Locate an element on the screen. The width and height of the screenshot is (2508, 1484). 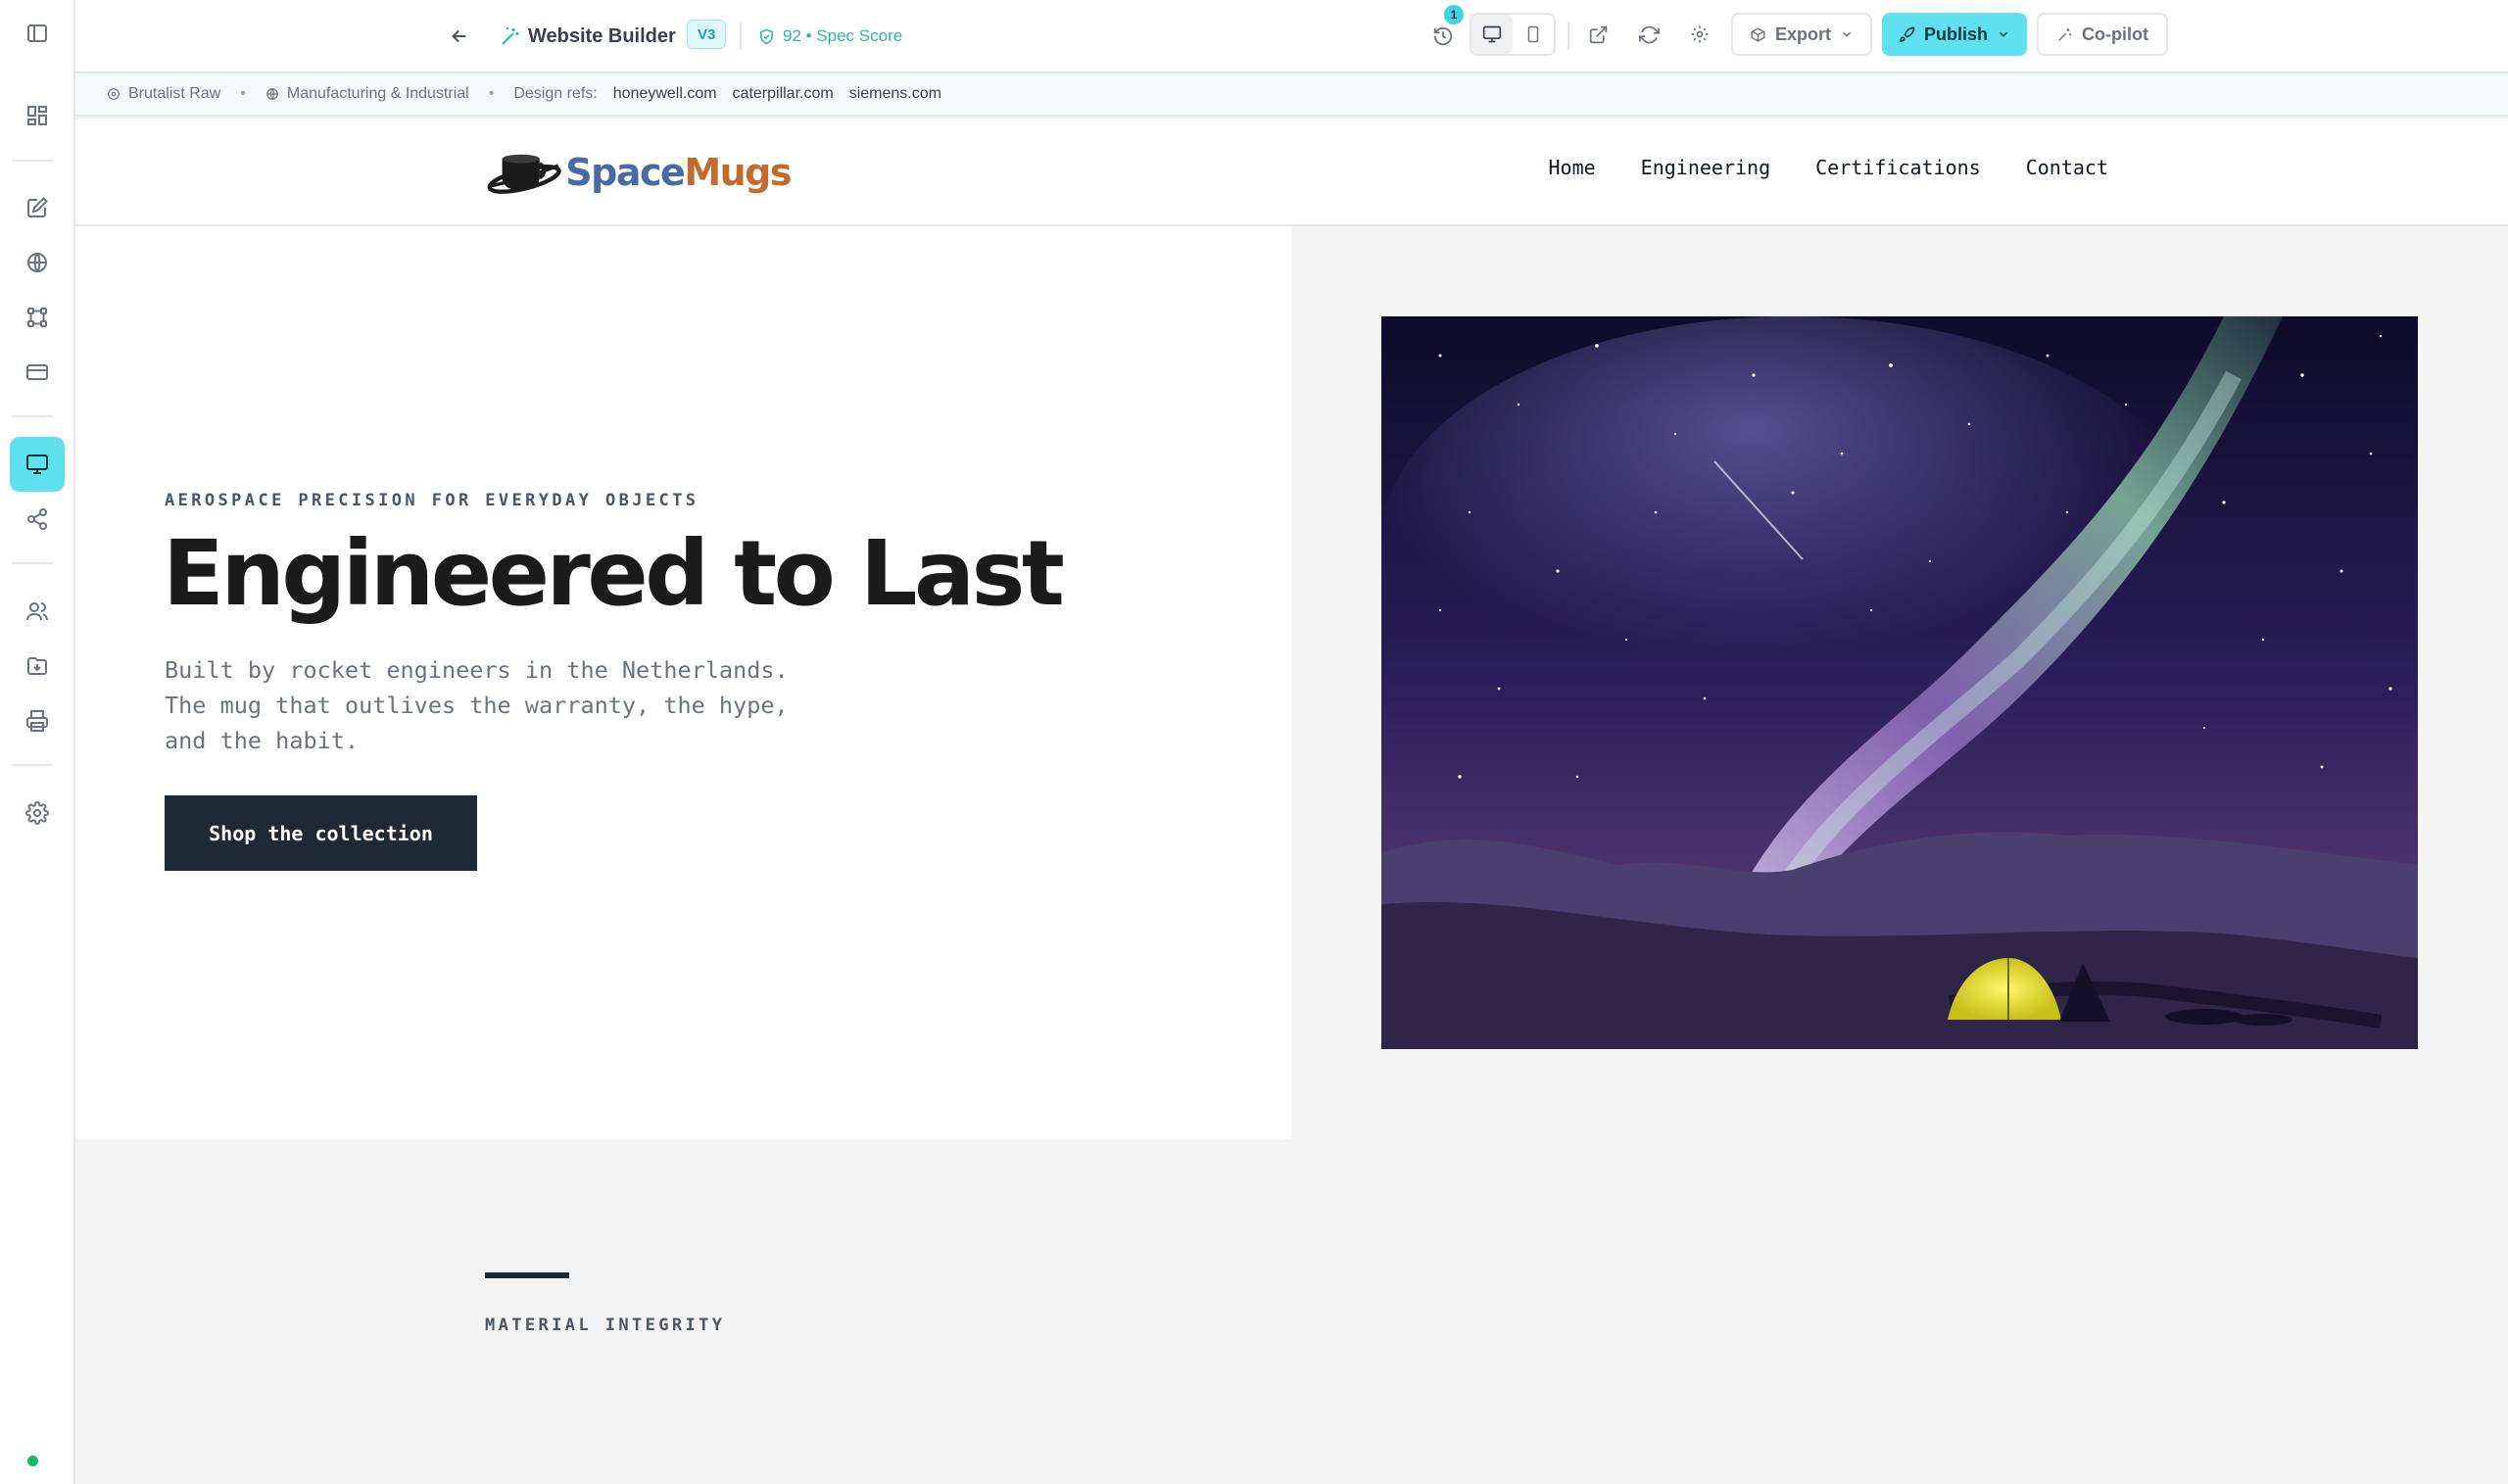
nav-home: Home is located at coordinates (1572, 167).